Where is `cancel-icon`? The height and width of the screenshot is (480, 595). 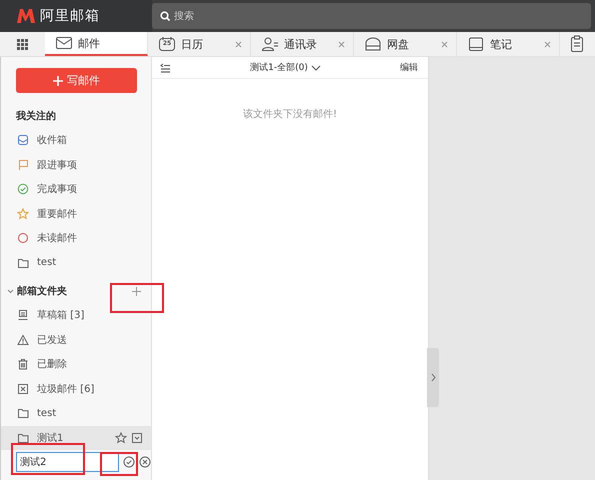 cancel-icon is located at coordinates (145, 462).